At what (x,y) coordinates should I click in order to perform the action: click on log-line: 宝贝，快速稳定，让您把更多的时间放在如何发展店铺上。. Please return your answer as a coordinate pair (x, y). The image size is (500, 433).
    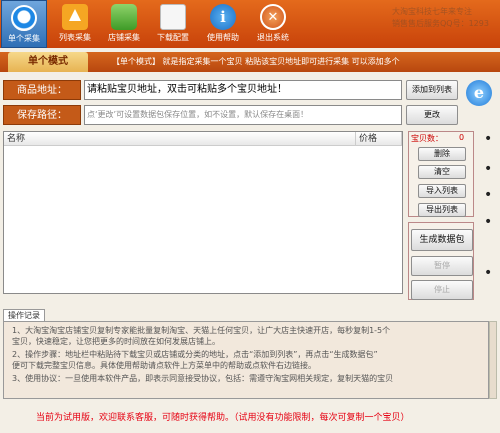
    Looking at the image, I should click on (116, 341).